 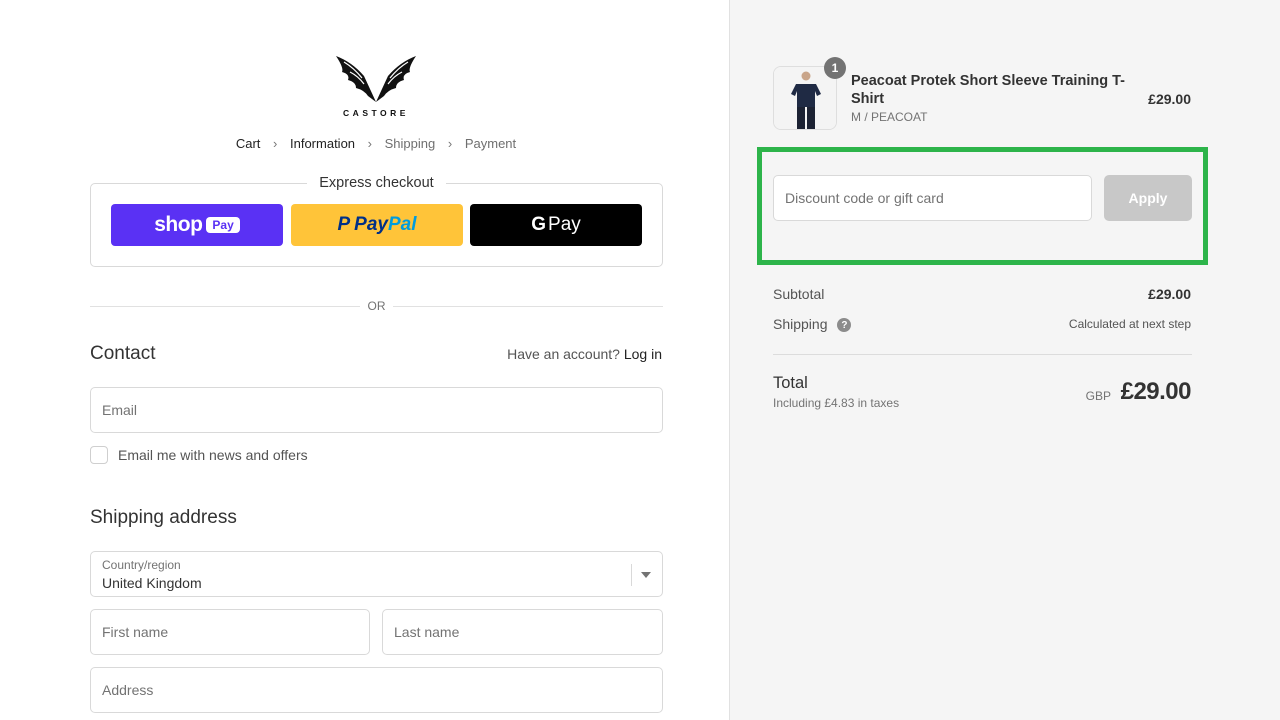 I want to click on product-variant: M / PEACOAT, so click(x=889, y=117).